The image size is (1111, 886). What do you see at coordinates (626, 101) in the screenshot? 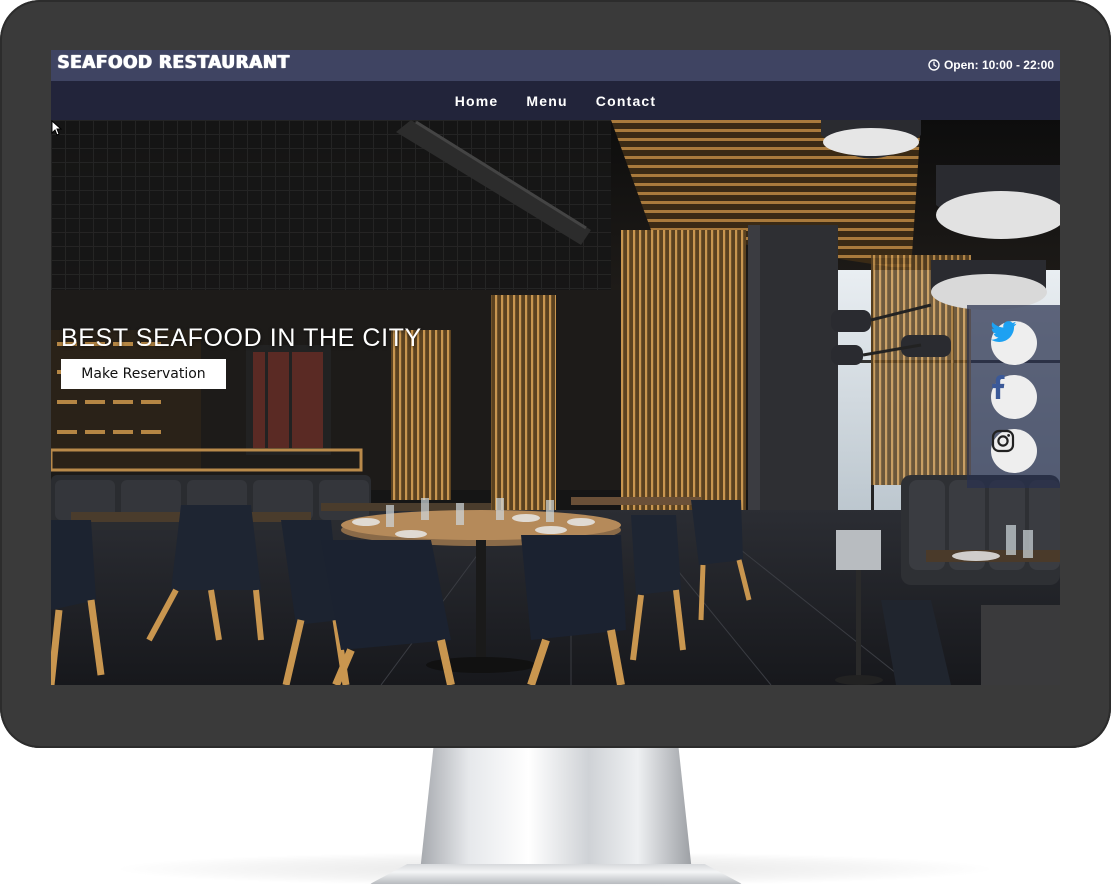
I see `nav-contact: Contact` at bounding box center [626, 101].